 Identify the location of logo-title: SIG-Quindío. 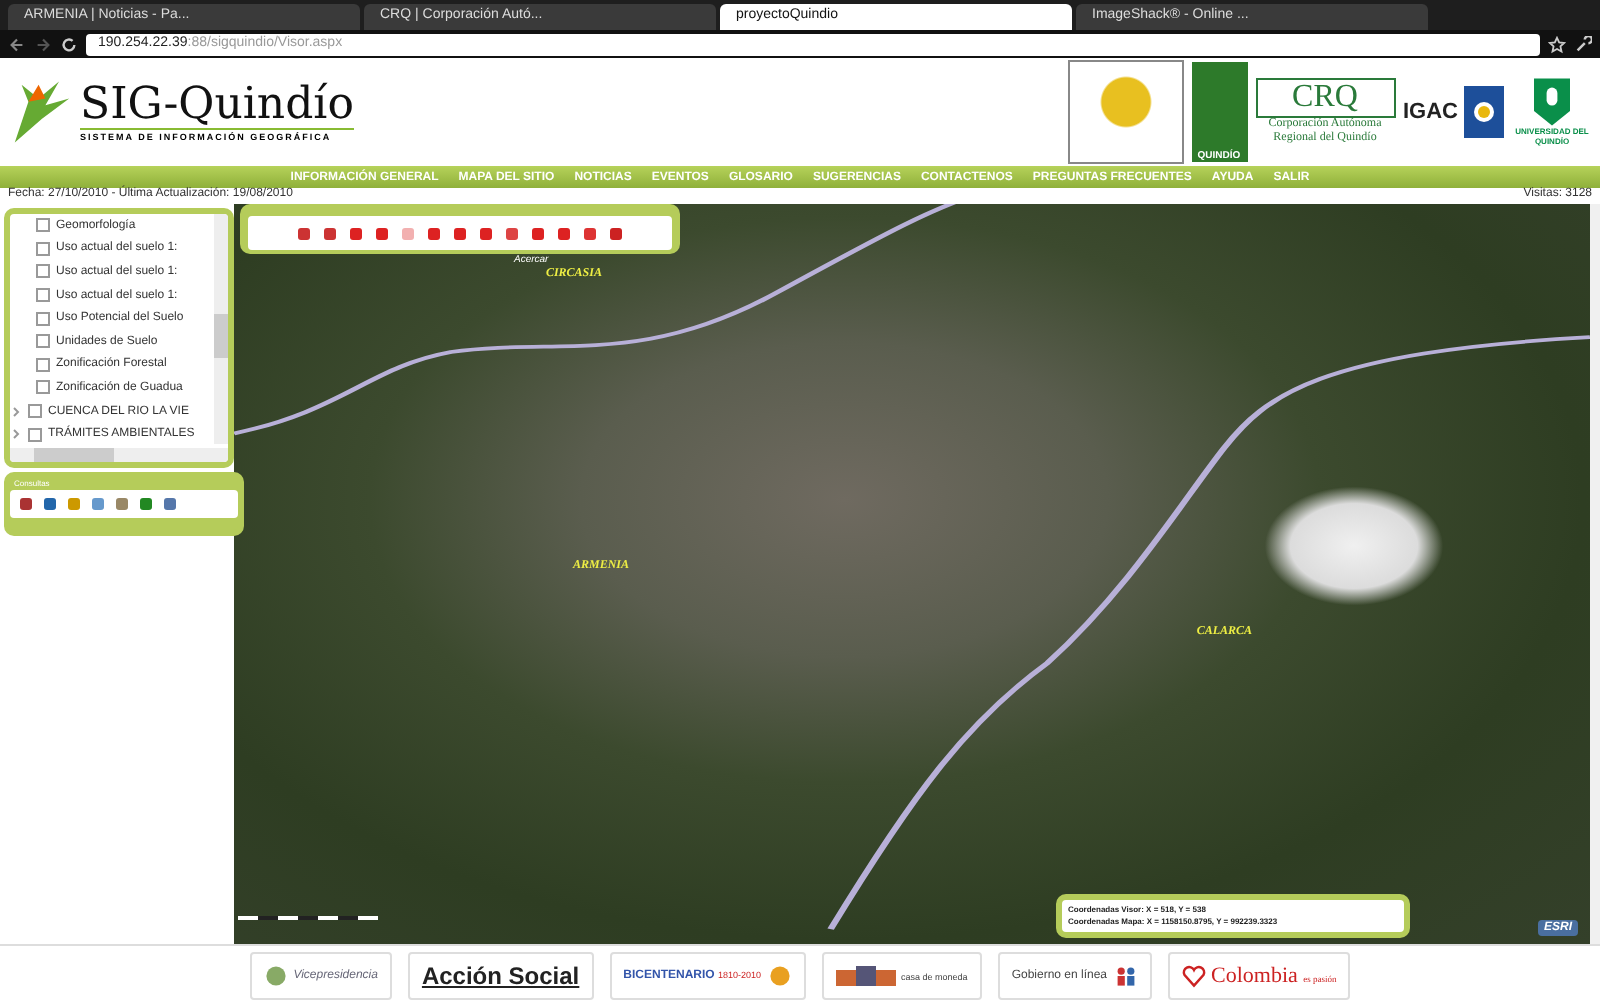
(217, 105).